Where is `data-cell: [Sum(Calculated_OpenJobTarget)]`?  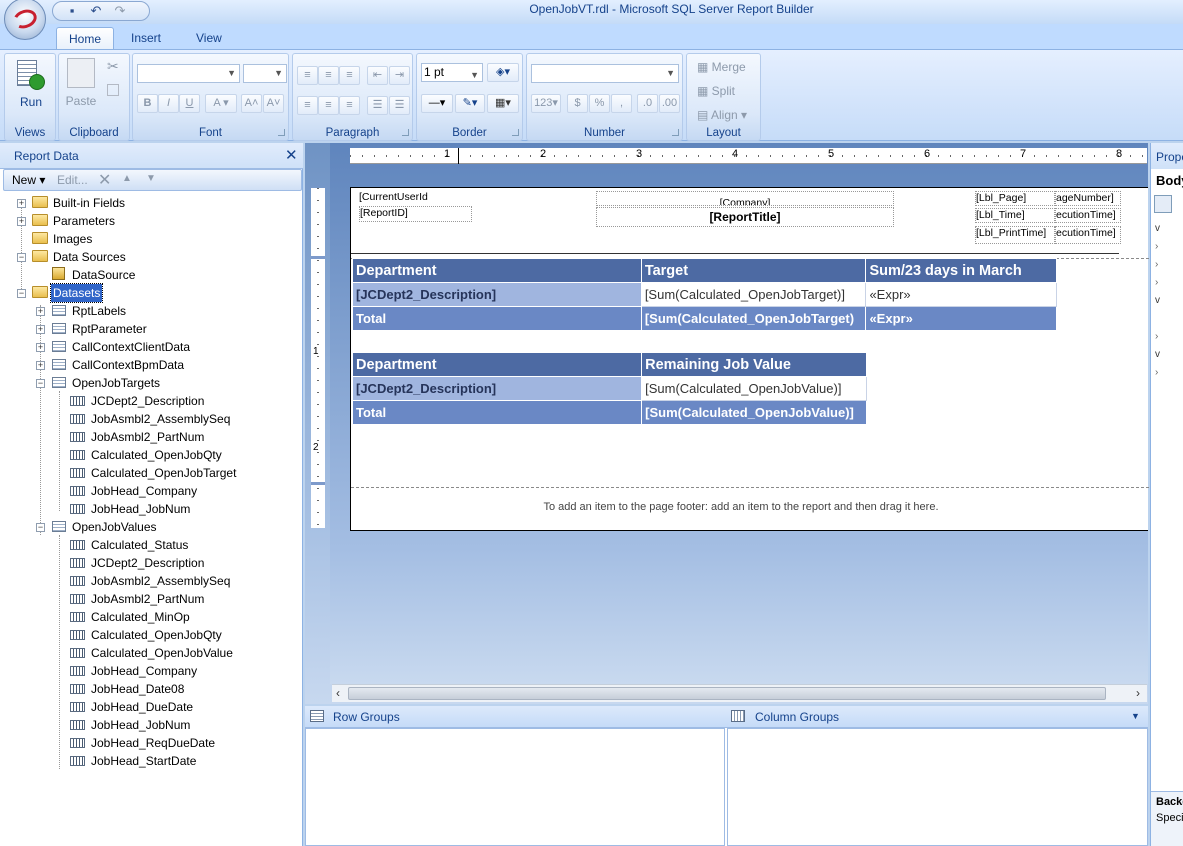 data-cell: [Sum(Calculated_OpenJobTarget)] is located at coordinates (753, 294).